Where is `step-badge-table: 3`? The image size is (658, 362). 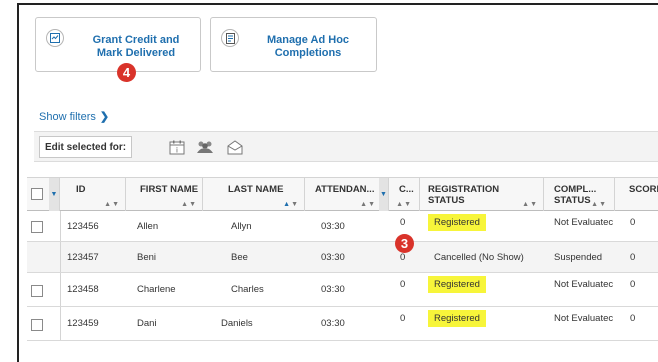
step-badge-table: 3 is located at coordinates (404, 243).